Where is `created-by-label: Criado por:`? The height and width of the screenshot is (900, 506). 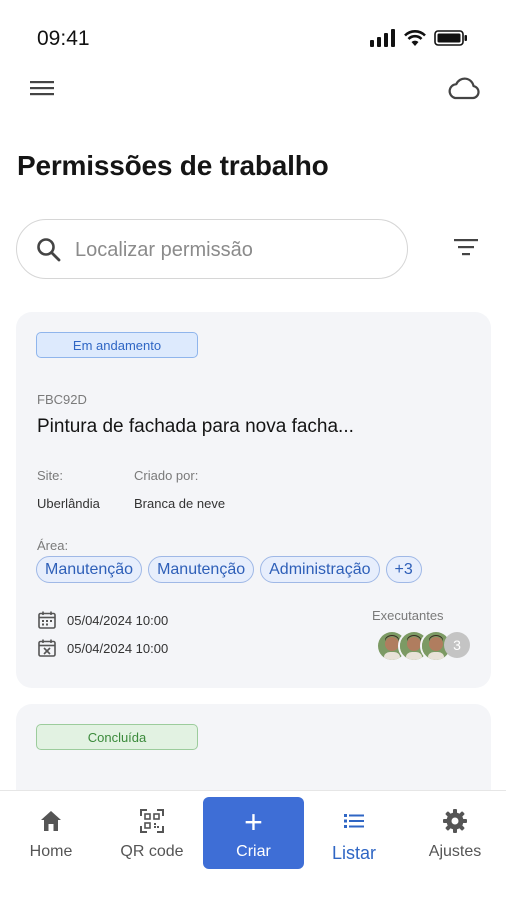
created-by-label: Criado por: is located at coordinates (166, 475).